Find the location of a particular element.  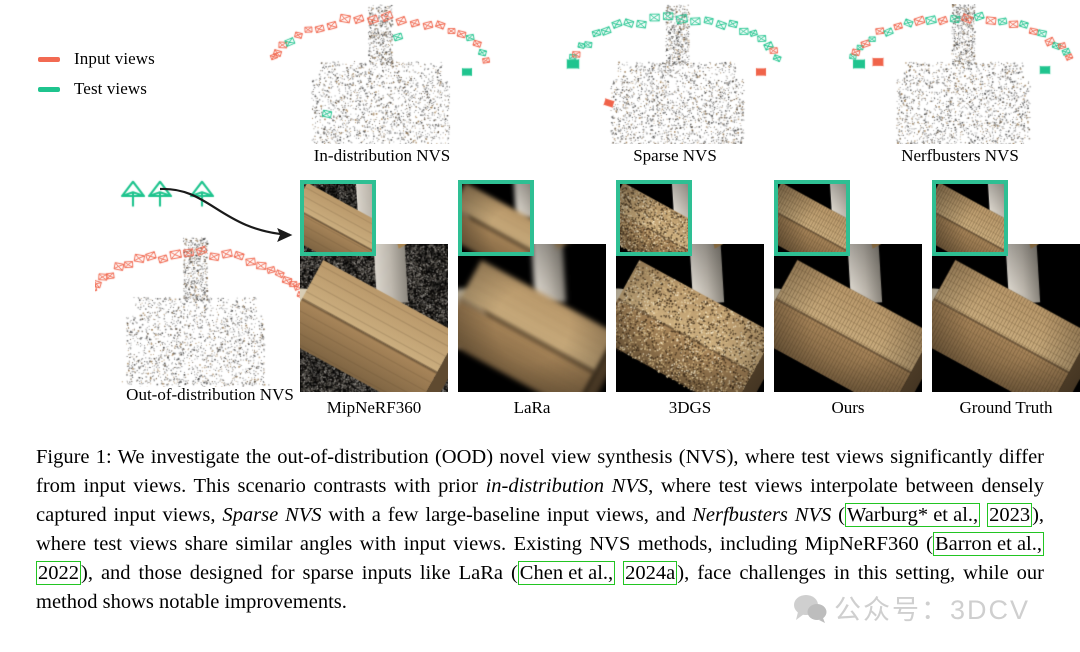

caption-em-nerfbusters-nvs: Nerfbusters NVS is located at coordinates (762, 515).